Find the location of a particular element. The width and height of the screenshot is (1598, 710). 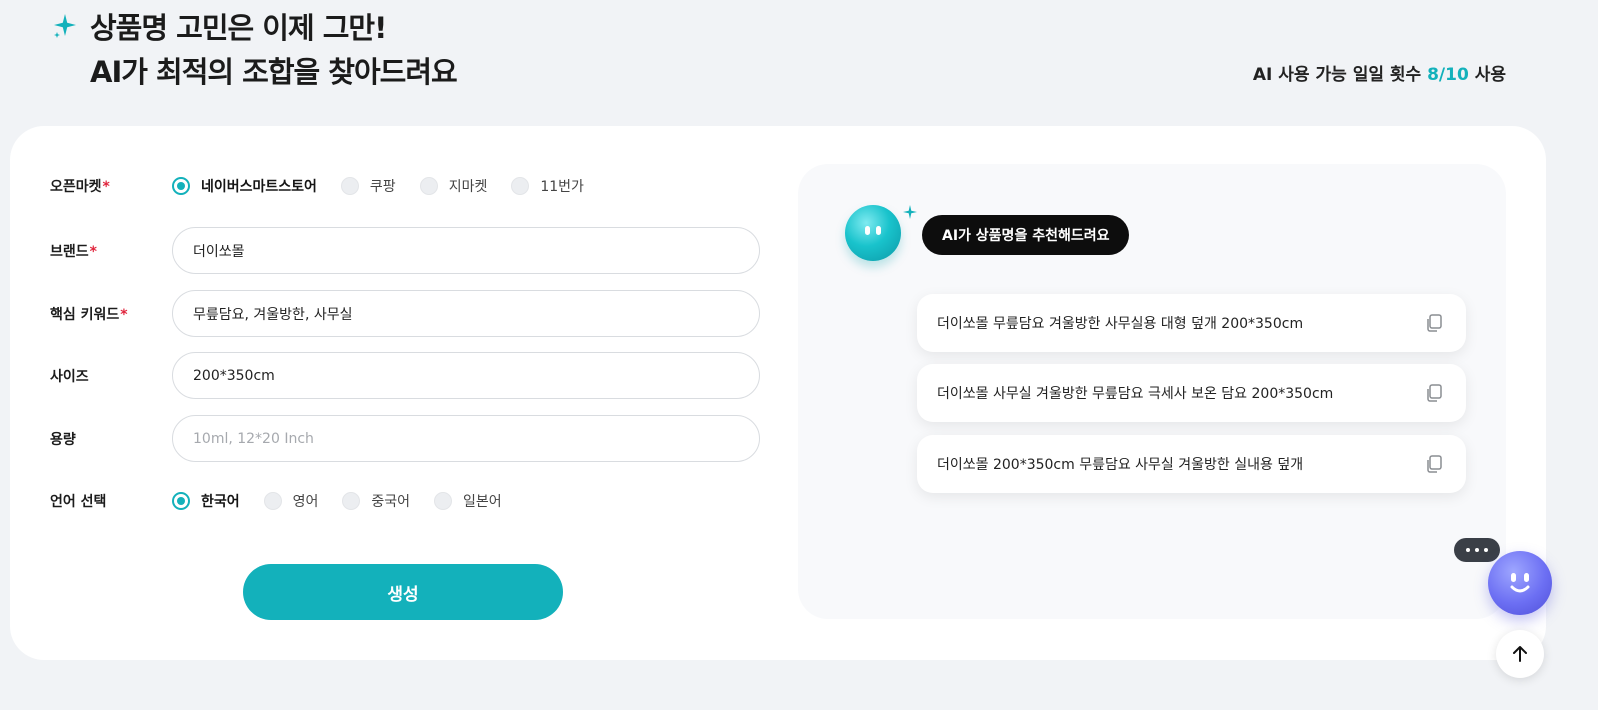

market-option-coupang: 쿠팡 is located at coordinates (368, 186).